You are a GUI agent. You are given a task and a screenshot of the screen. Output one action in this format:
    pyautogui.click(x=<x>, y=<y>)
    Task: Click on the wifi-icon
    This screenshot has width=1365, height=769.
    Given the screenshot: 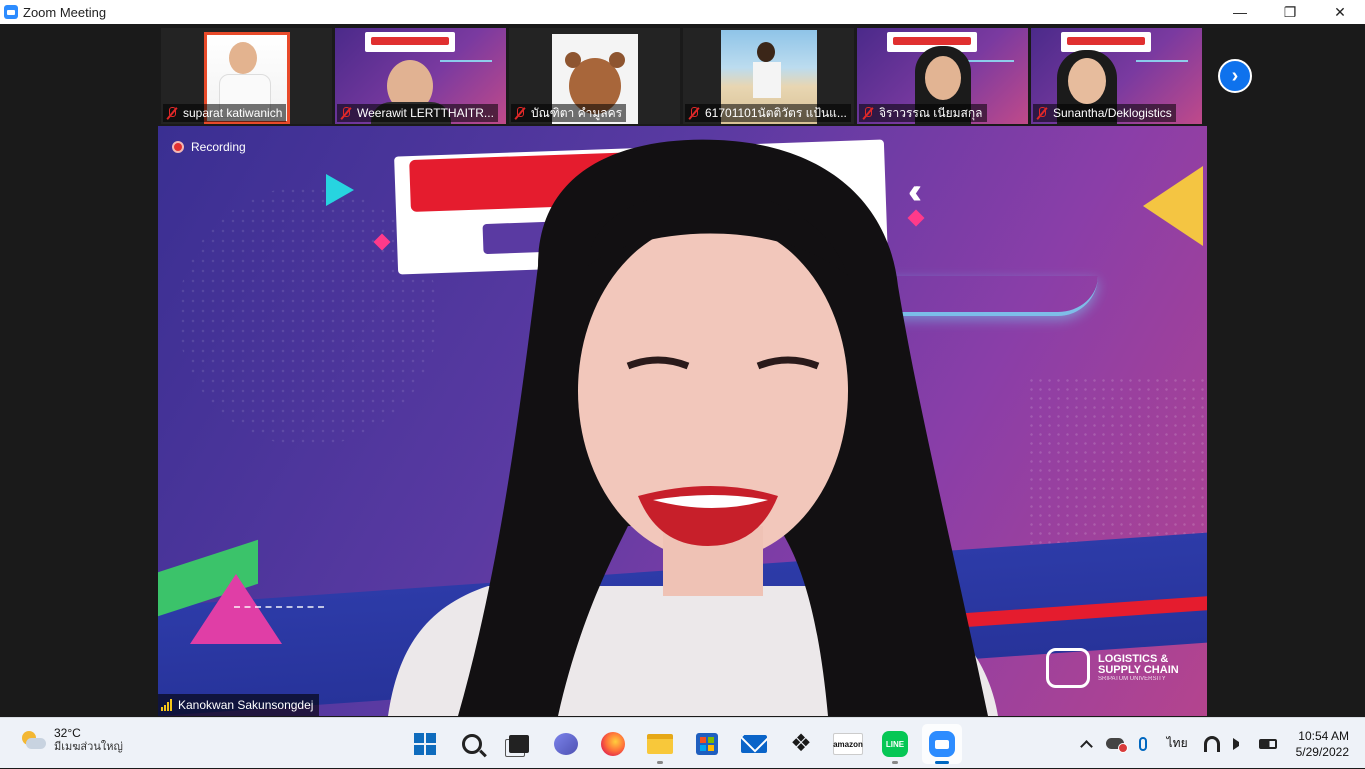 What is the action you would take?
    pyautogui.click(x=1211, y=743)
    